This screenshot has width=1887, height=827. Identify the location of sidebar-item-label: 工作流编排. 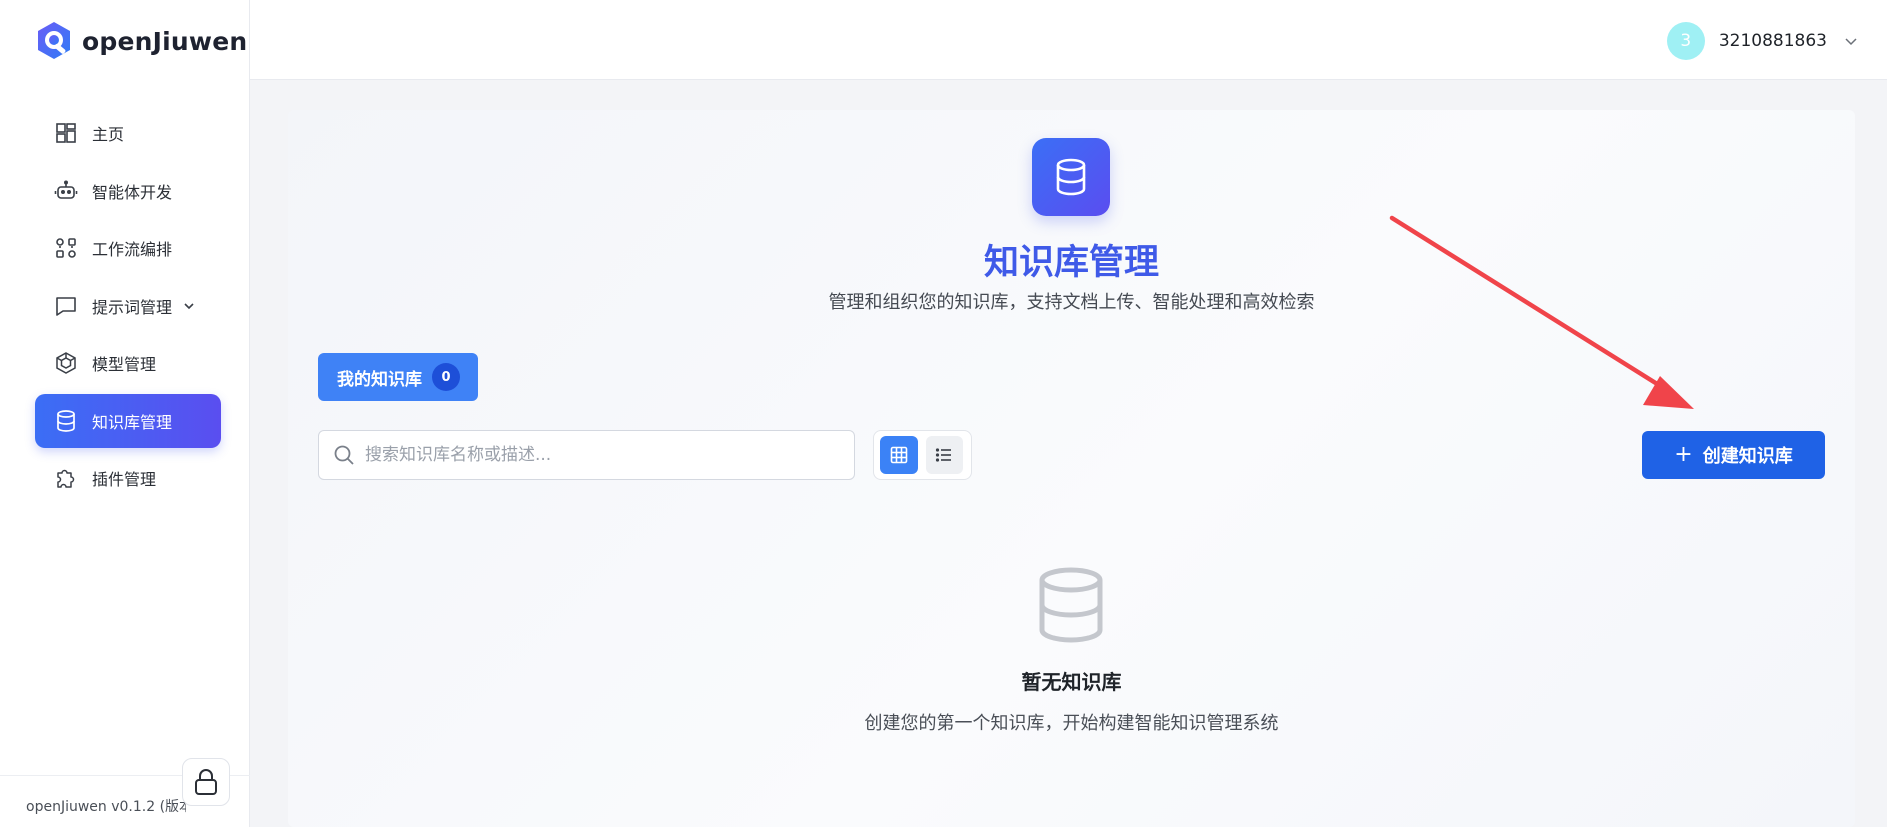
(132, 249).